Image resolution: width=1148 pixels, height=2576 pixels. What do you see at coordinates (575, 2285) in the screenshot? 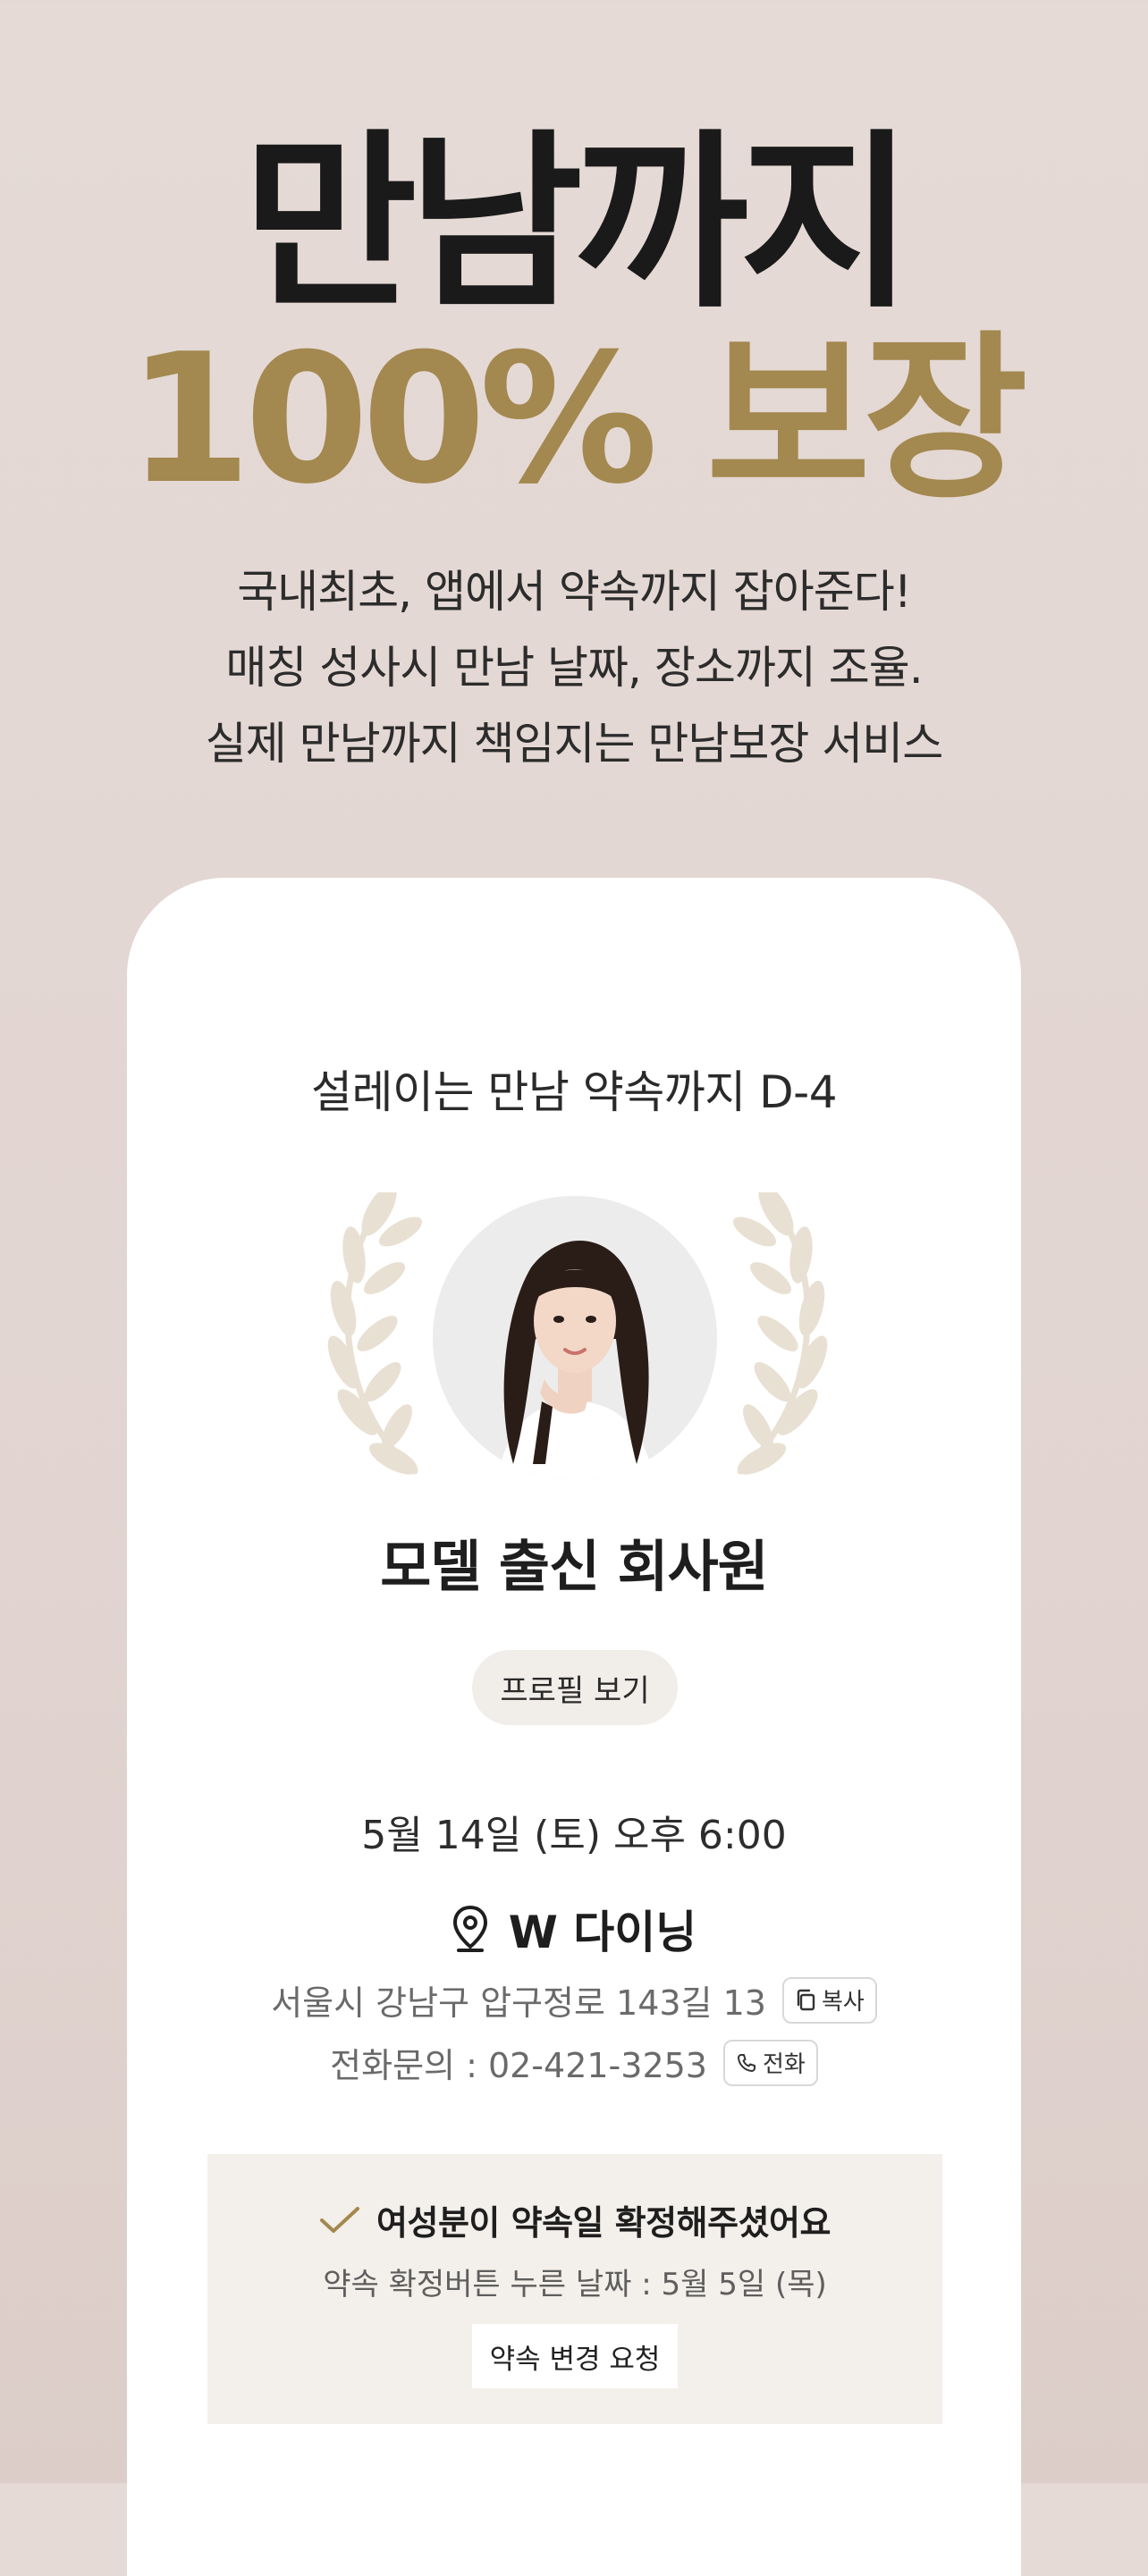
I see `confirmation-date: 약속 확정버튼 누른 날짜 : 5월 5일 (목)` at bounding box center [575, 2285].